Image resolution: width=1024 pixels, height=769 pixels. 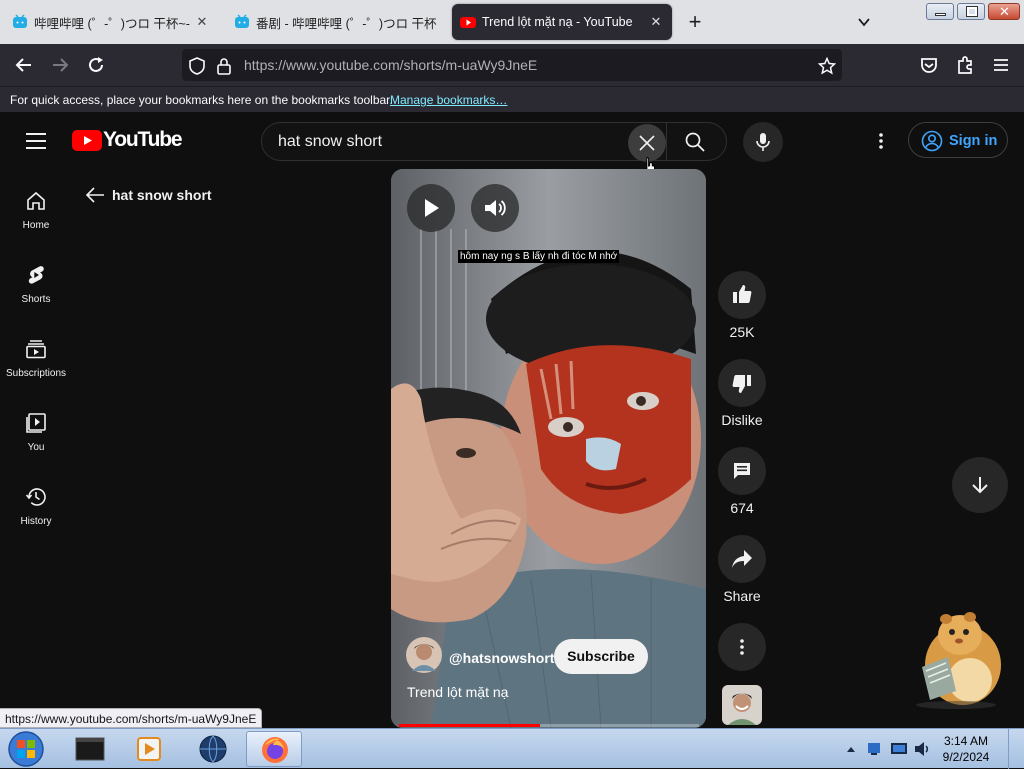 I want to click on comment-icon, so click(x=742, y=471).